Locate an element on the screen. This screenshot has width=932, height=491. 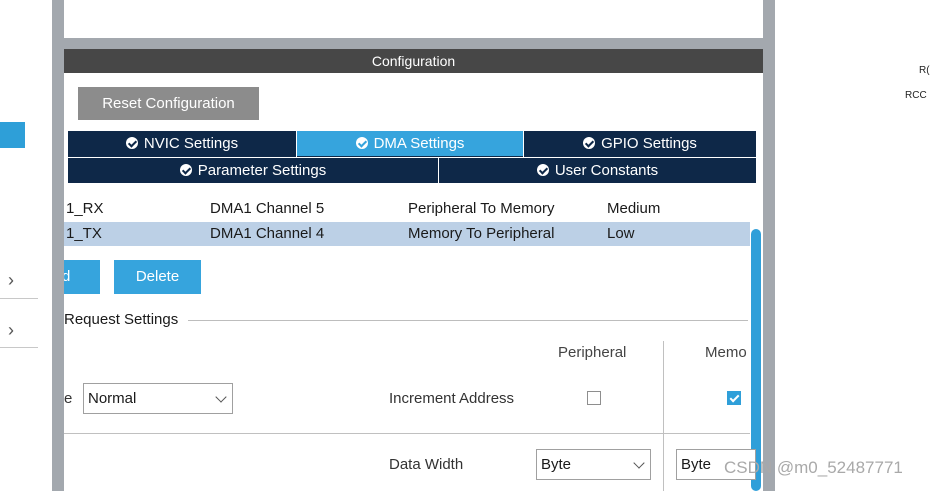
tab-dma-settings: DMA Settings is located at coordinates (410, 143).